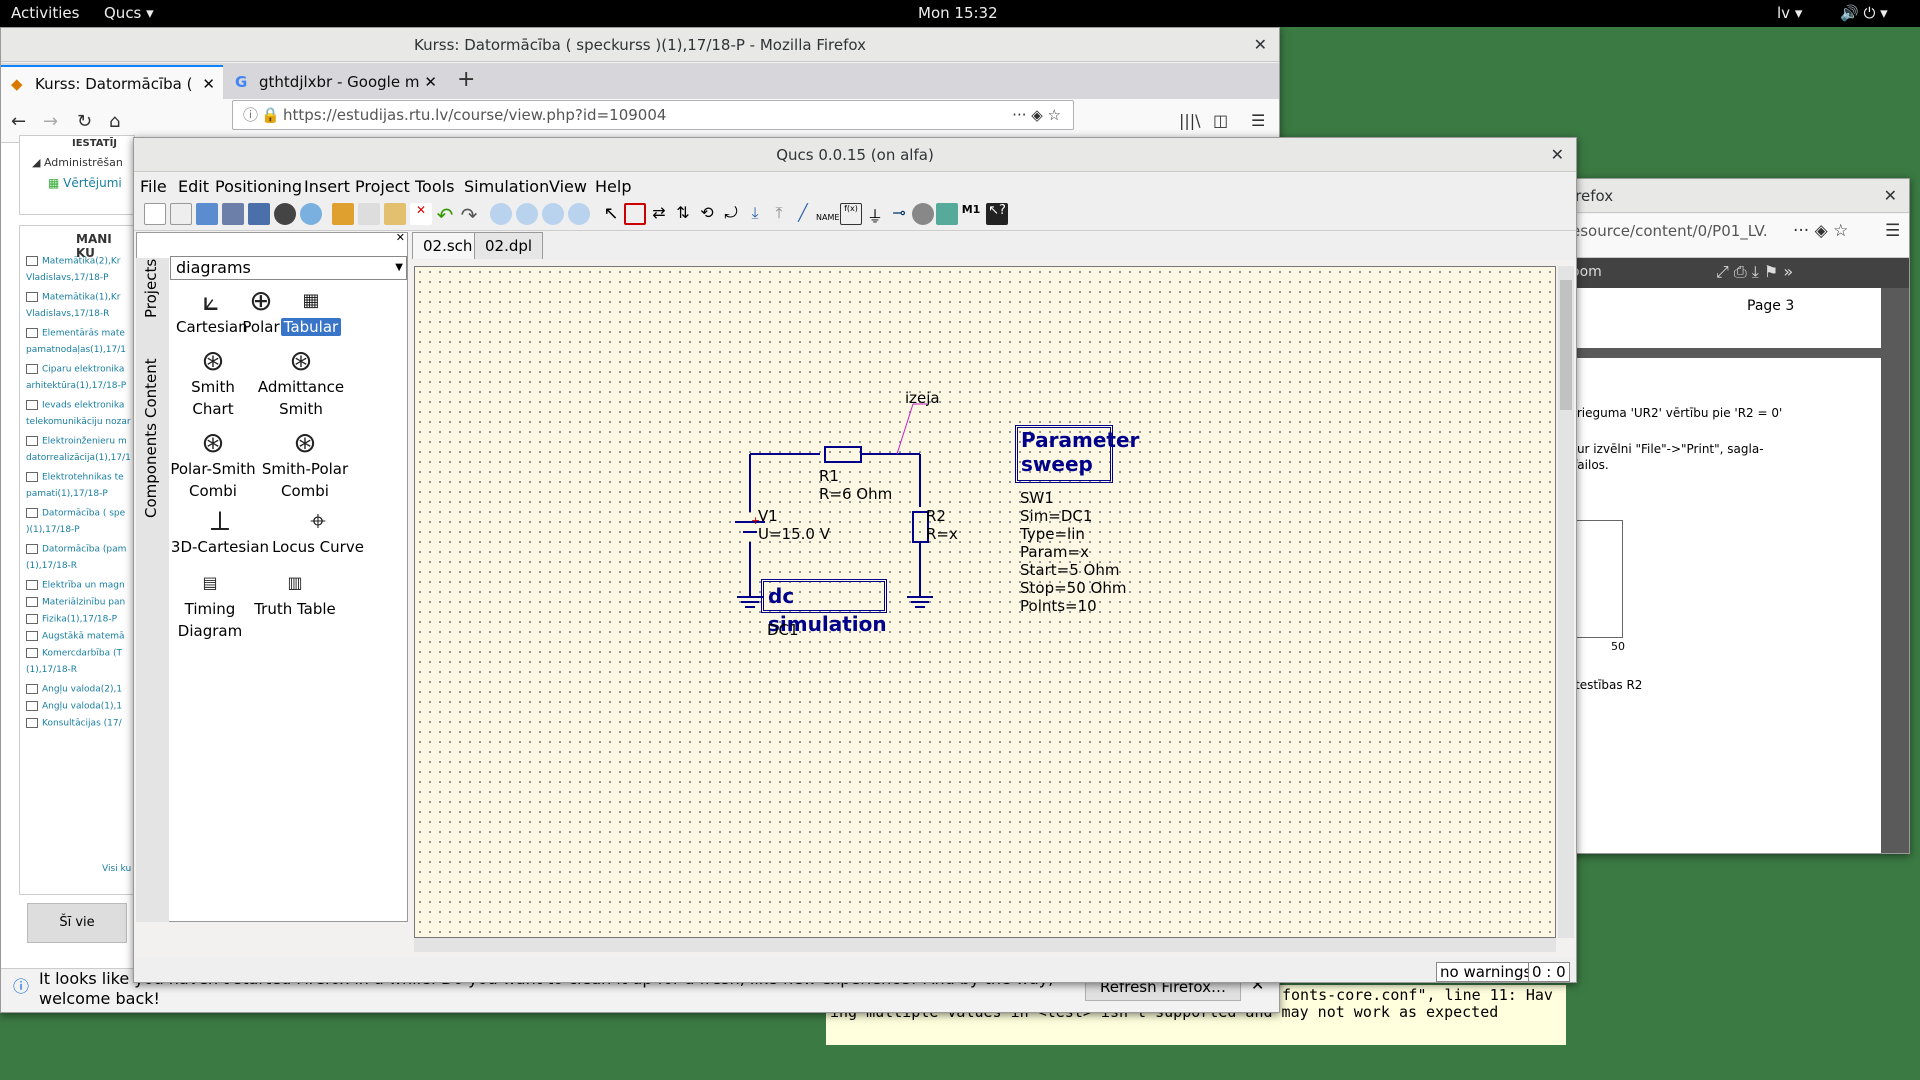 The height and width of the screenshot is (1080, 1920). What do you see at coordinates (971, 214) in the screenshot?
I see `marker-icon: M1` at bounding box center [971, 214].